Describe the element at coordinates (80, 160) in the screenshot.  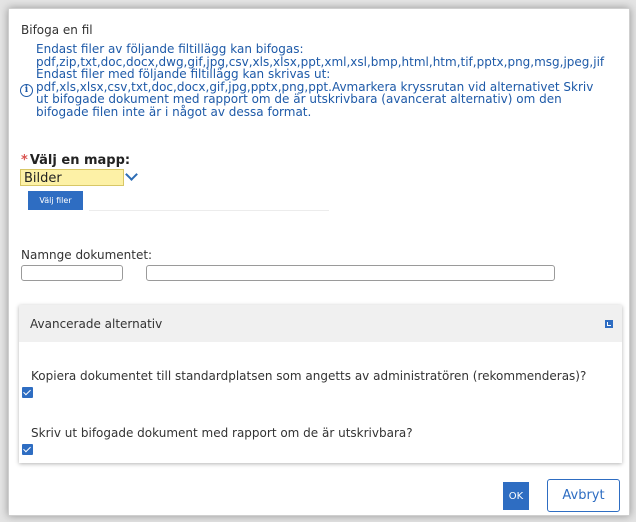
I see `folder-label-text: Välj en mapp:` at that location.